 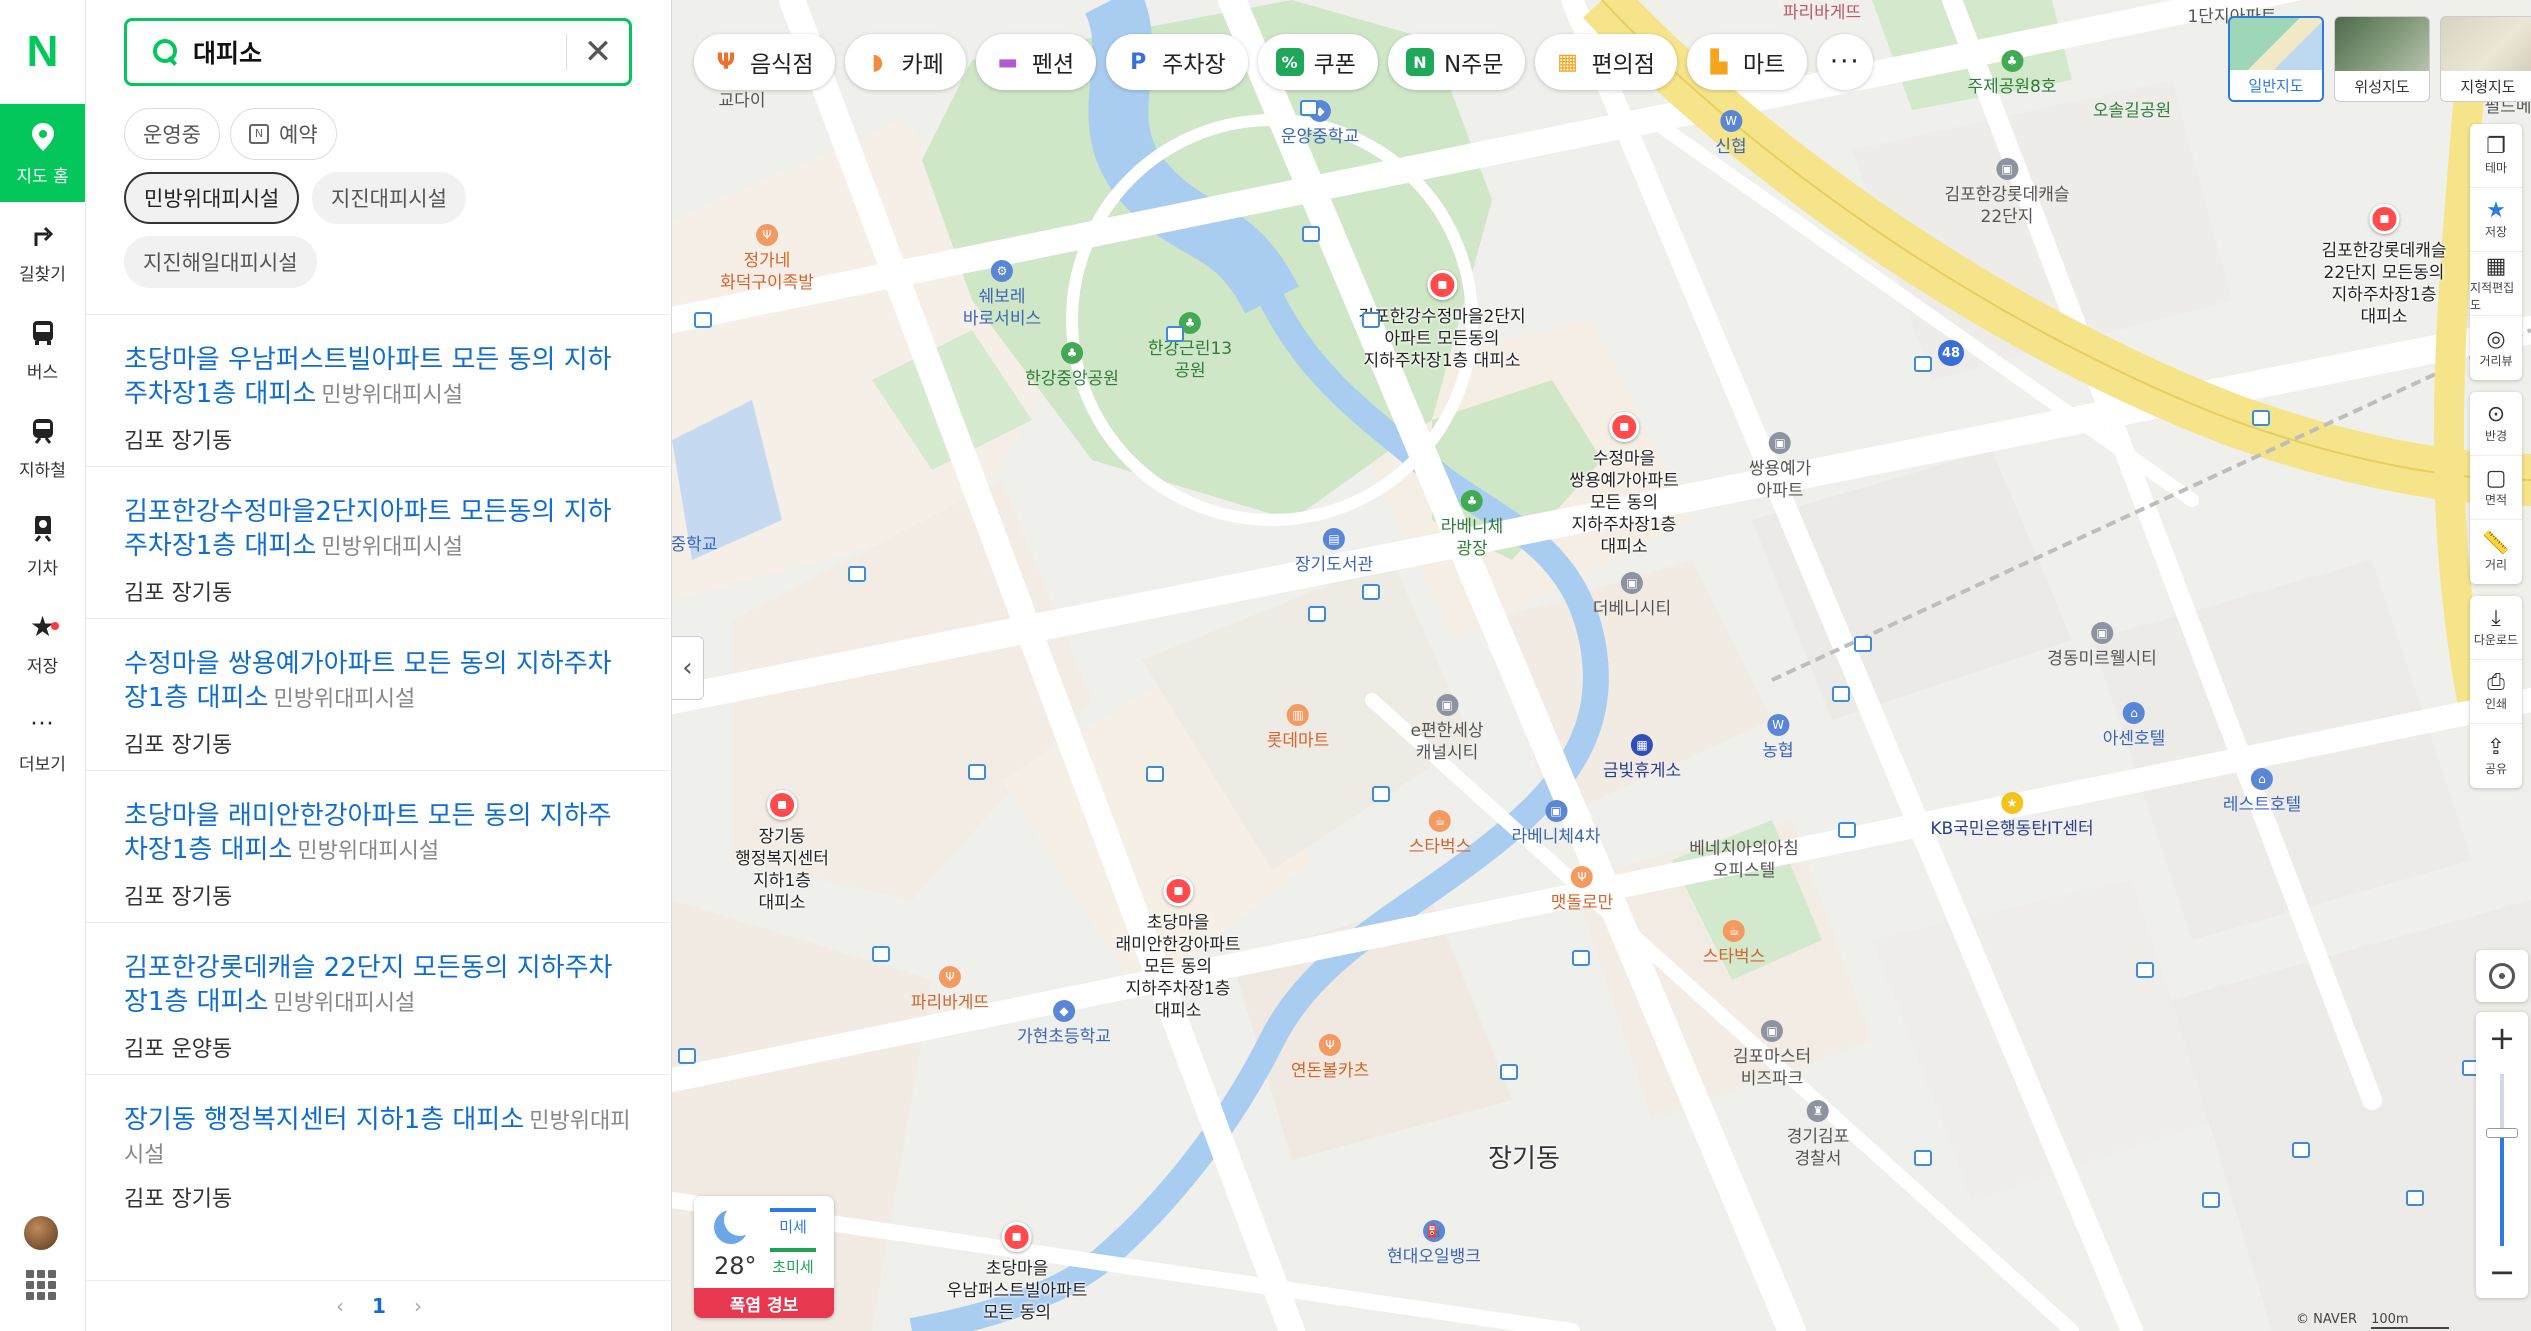 I want to click on category-convenience-store: ▦ 편의점, so click(x=1606, y=62).